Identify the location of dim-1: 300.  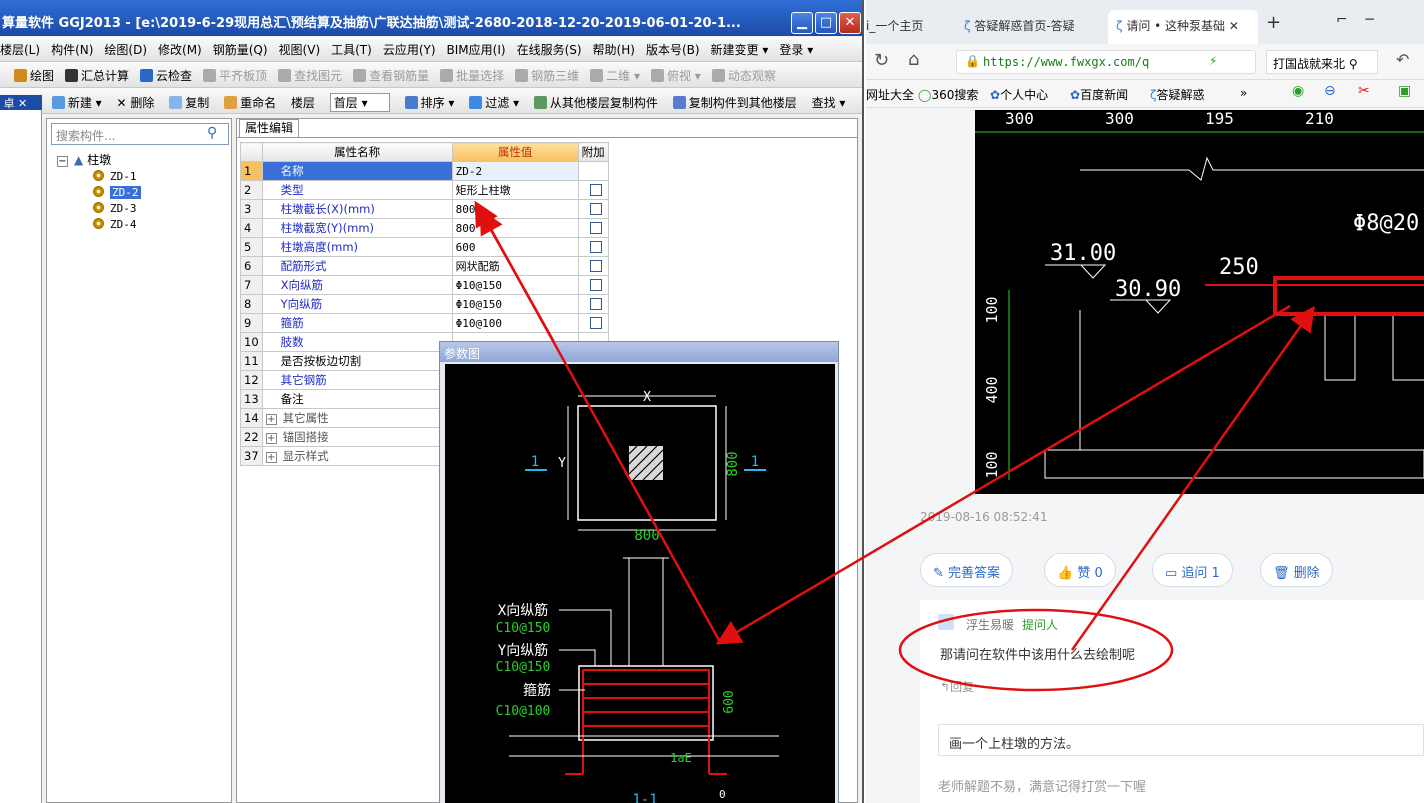
(1019, 119).